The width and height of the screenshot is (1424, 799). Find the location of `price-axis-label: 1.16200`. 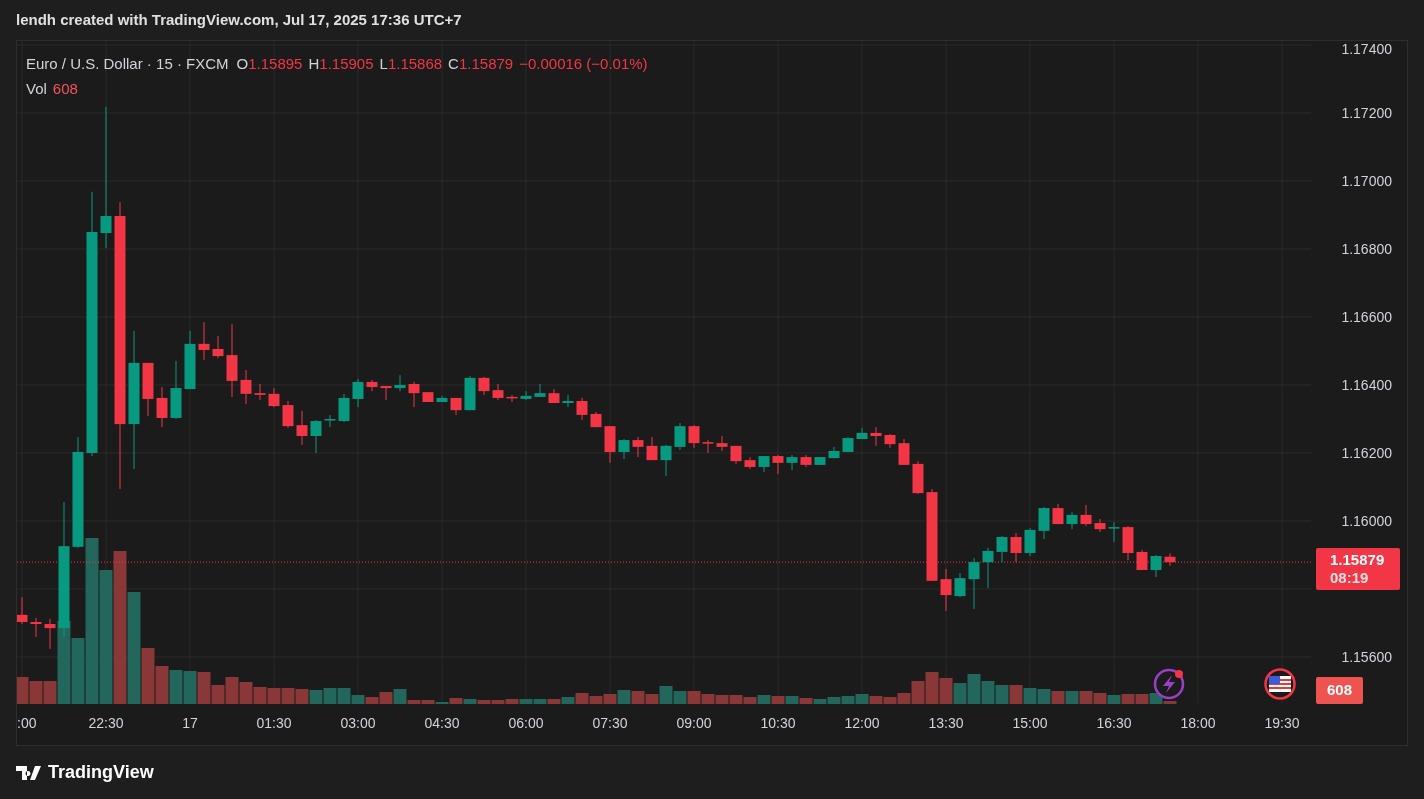

price-axis-label: 1.16200 is located at coordinates (1366, 453).